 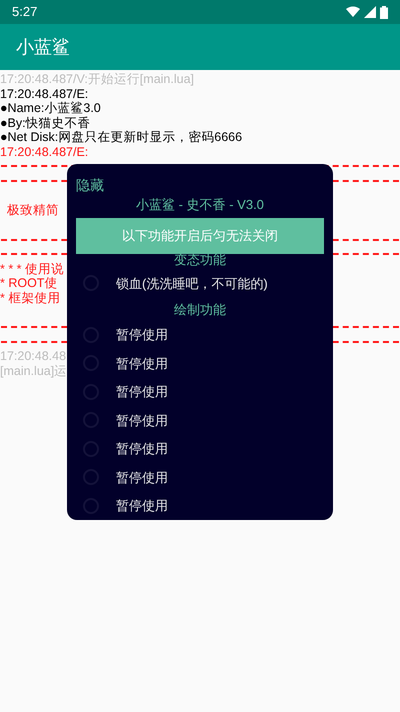 I want to click on log-line: * 框架使用, so click(x=30, y=297).